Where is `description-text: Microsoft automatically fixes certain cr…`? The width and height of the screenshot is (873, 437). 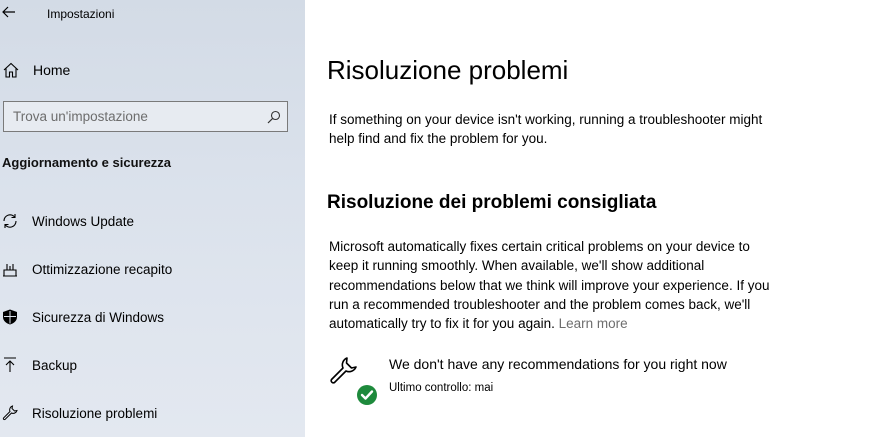
description-text: Microsoft automatically fixes certain cr… is located at coordinates (554, 285).